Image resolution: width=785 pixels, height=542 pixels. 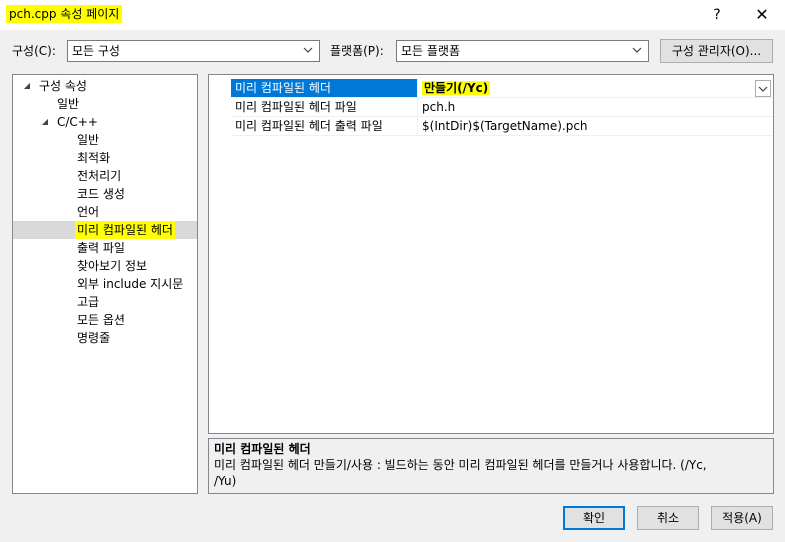 I want to click on property-name: 미리 컴파일된 헤더 파일, so click(x=324, y=107).